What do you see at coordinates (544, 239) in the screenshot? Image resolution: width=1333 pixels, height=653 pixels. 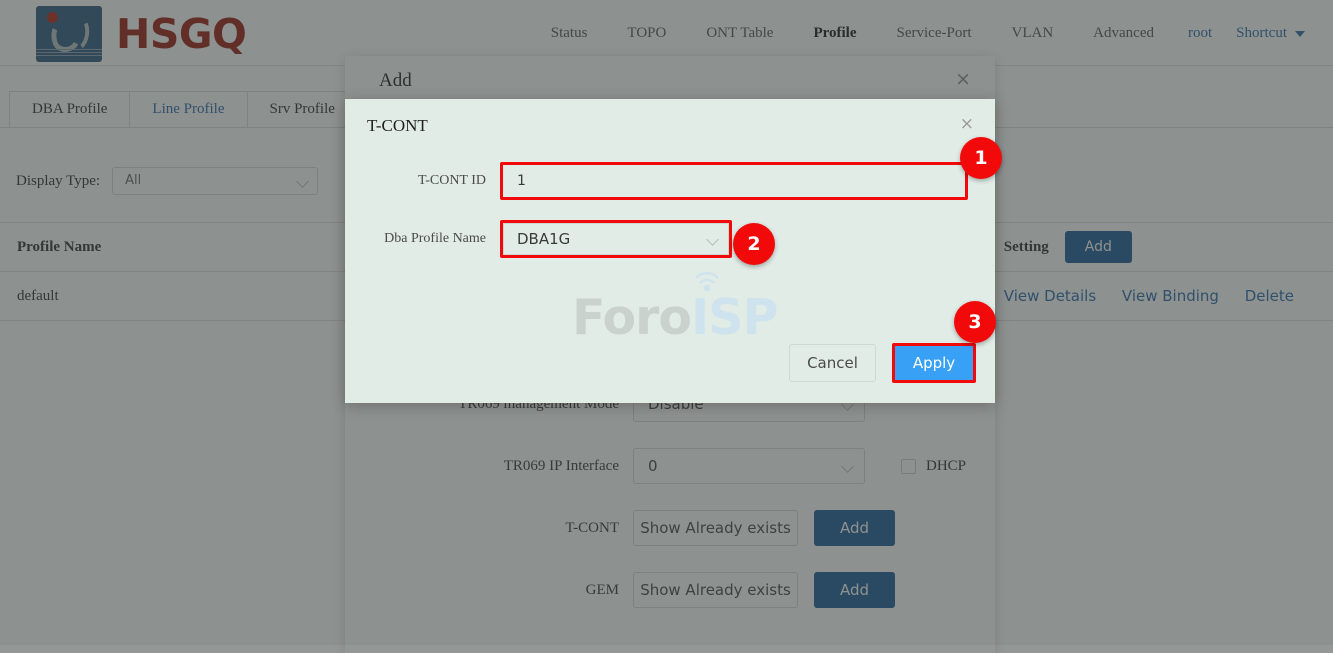 I see `dba-profile-name-value: DBA1G` at bounding box center [544, 239].